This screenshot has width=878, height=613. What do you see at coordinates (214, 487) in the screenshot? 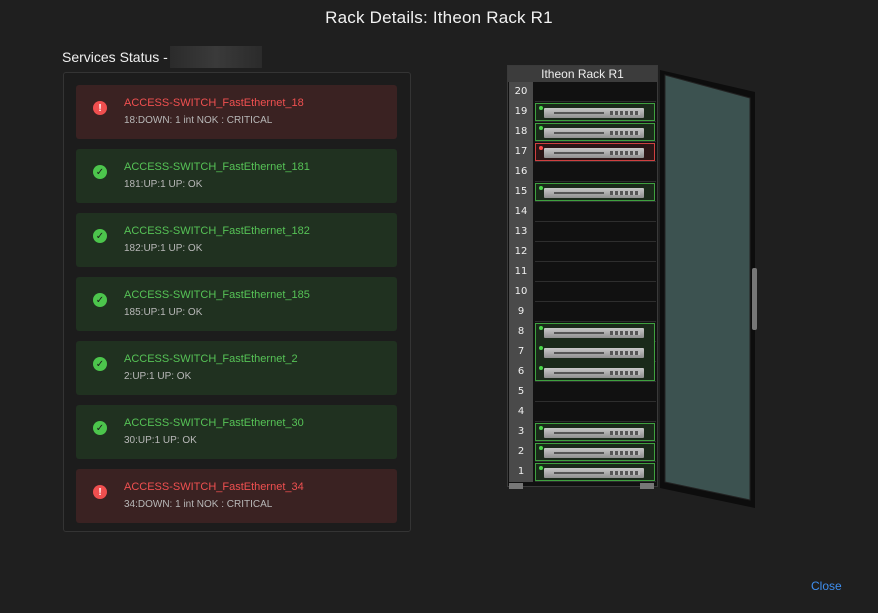
I see `service-name: ACCESS-SWITCH_FastEthernet_34` at bounding box center [214, 487].